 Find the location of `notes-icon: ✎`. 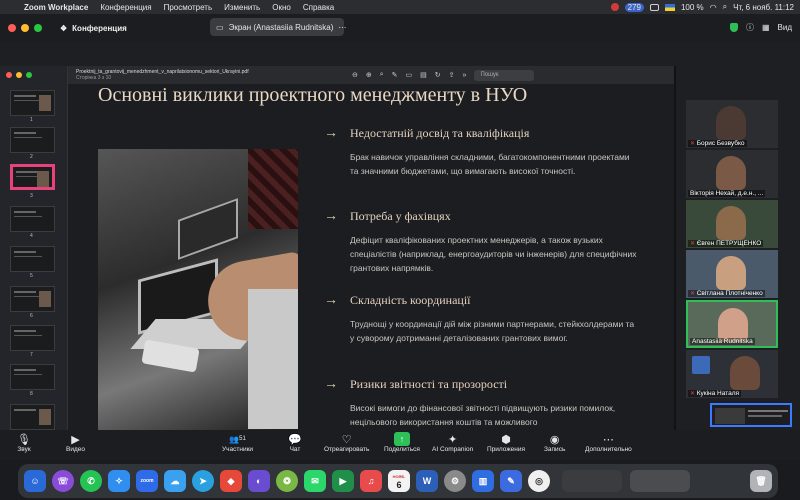

notes-icon: ✎ is located at coordinates (511, 481).